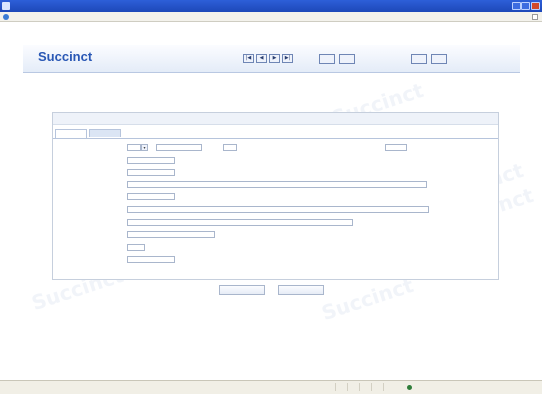 The width and height of the screenshot is (542, 394). Describe the element at coordinates (6, 6) in the screenshot. I see `ie-app-icon` at that location.